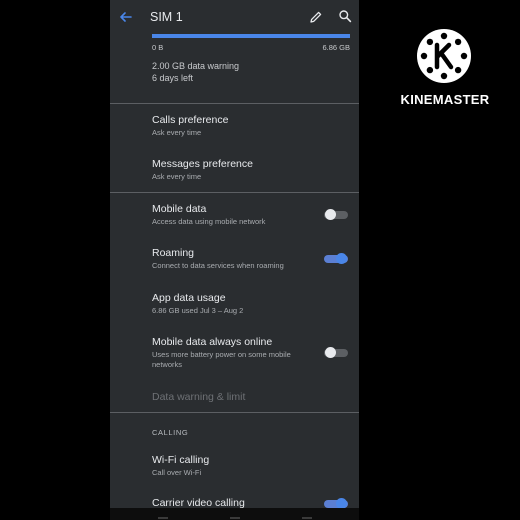 This screenshot has width=520, height=520. I want to click on item-title: Roaming, so click(173, 253).